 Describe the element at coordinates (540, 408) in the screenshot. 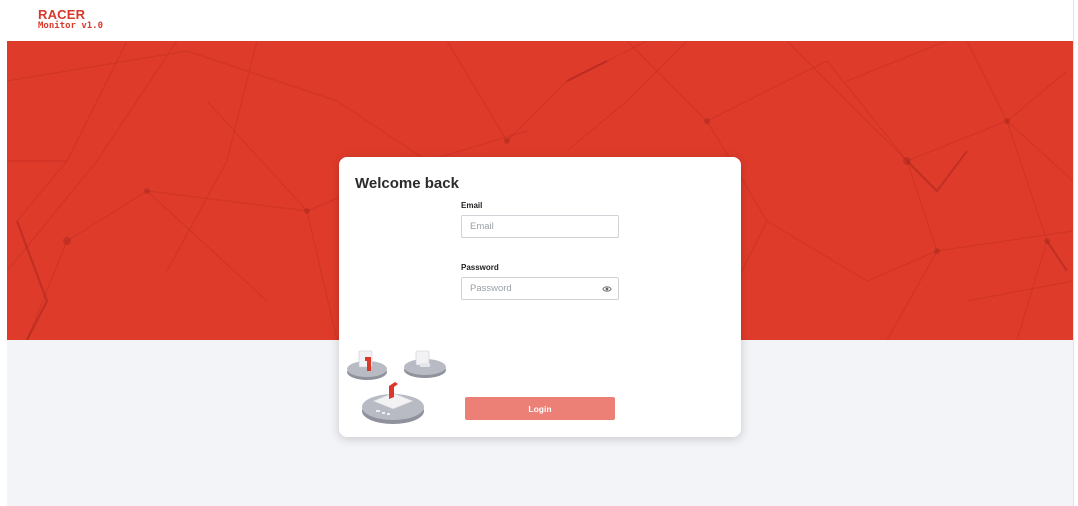

I see `login-button: Login` at that location.